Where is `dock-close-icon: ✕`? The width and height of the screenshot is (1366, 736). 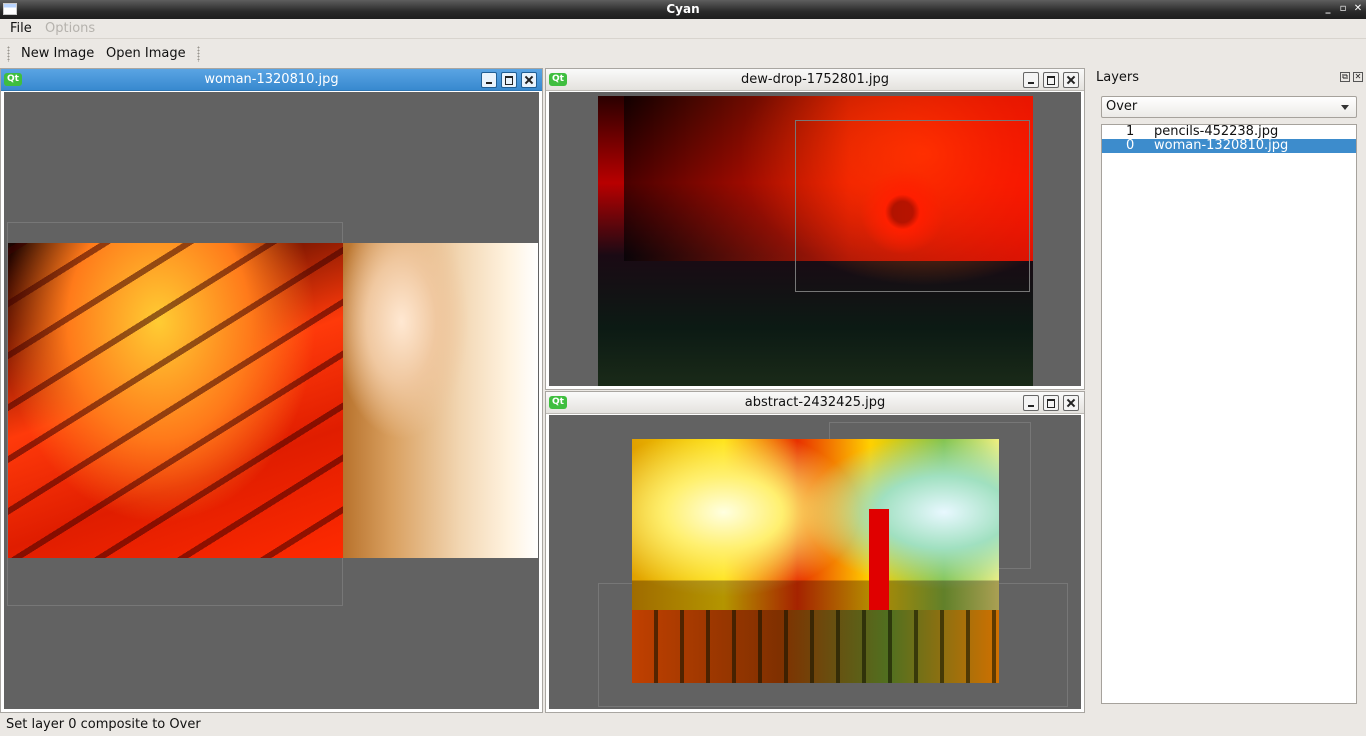 dock-close-icon: ✕ is located at coordinates (1358, 77).